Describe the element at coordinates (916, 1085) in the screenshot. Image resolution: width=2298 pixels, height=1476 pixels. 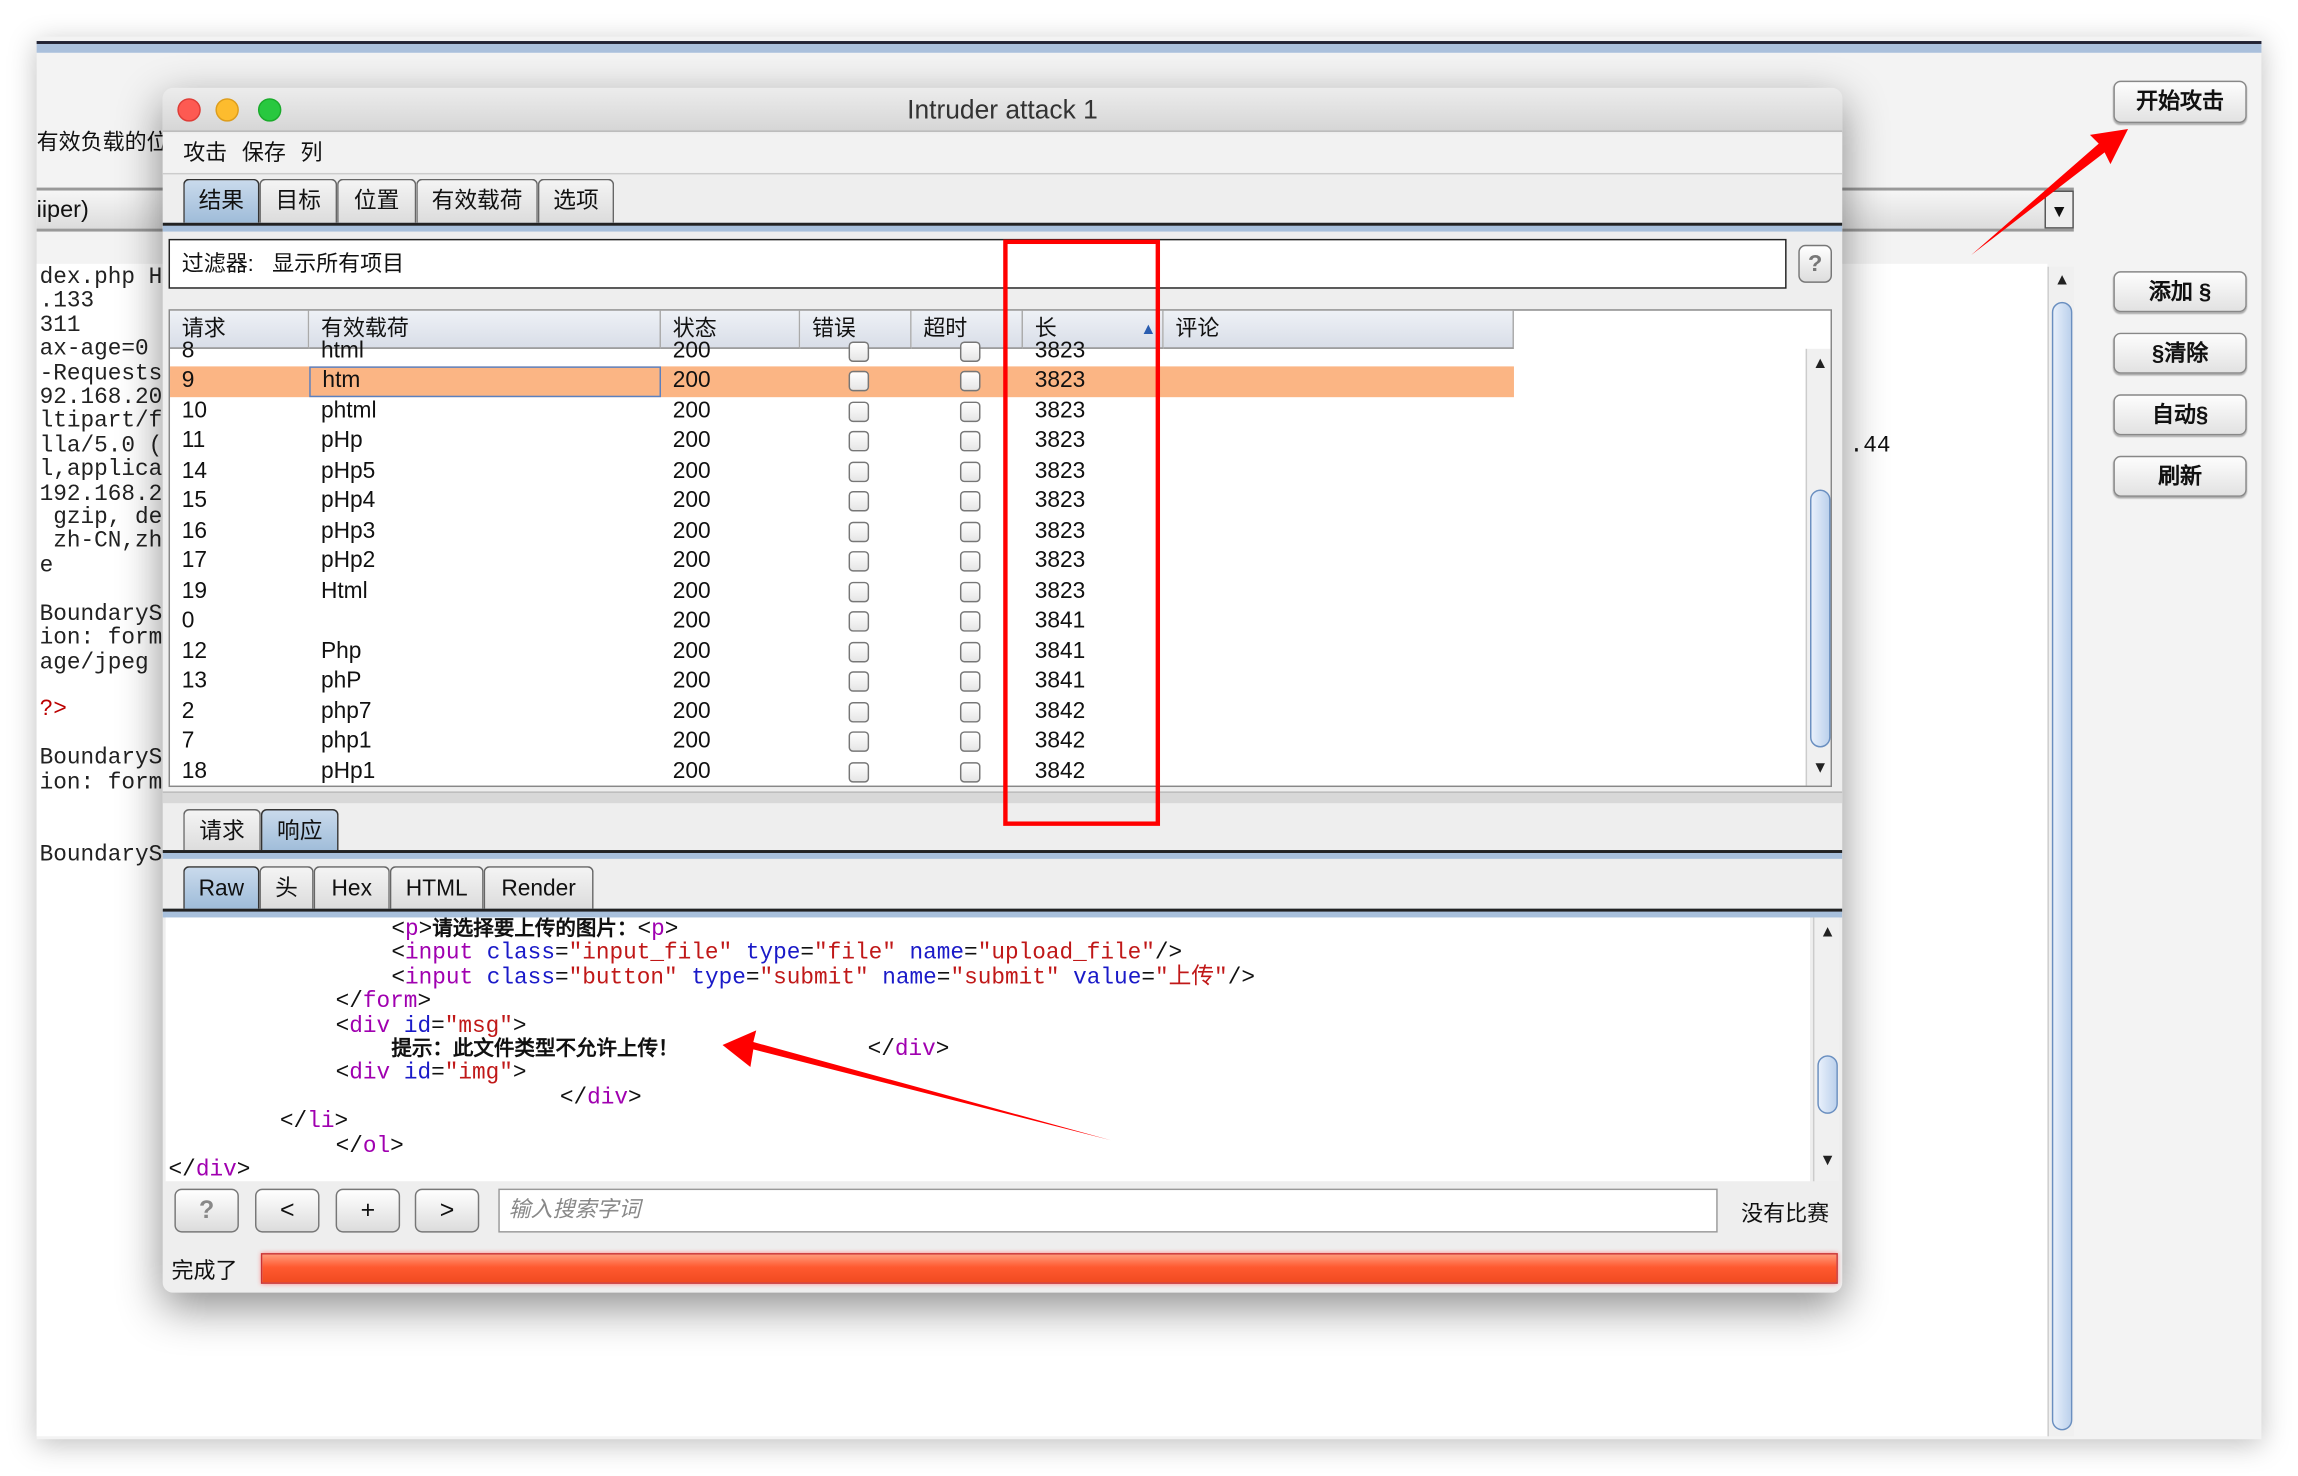
I see `arrow-to-message-icon` at that location.